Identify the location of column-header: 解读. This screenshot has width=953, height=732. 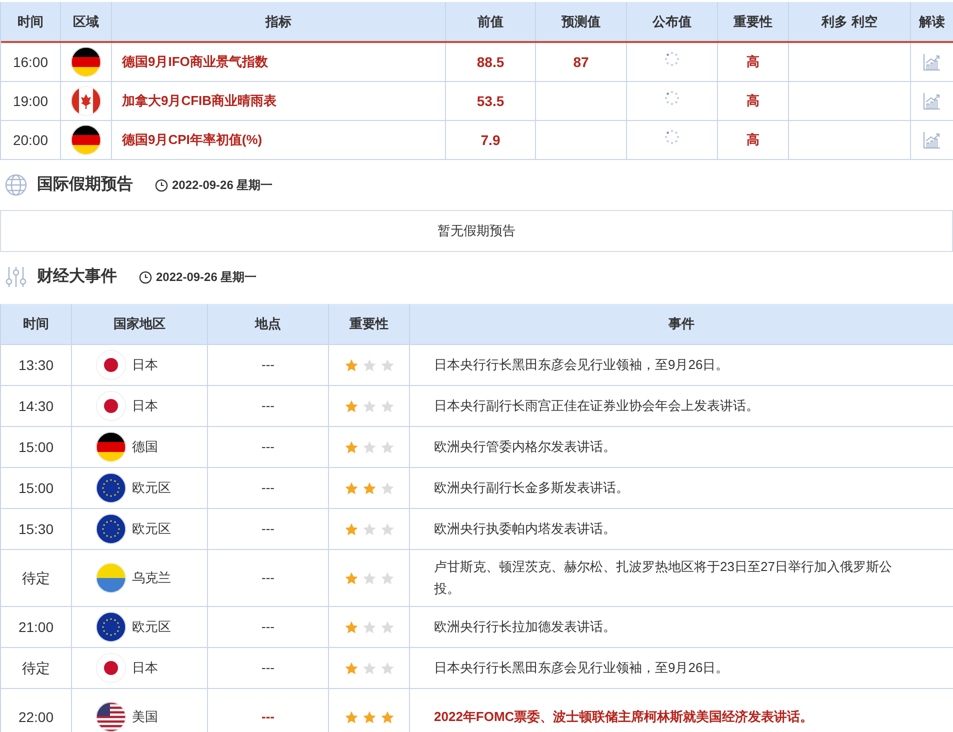
(932, 21).